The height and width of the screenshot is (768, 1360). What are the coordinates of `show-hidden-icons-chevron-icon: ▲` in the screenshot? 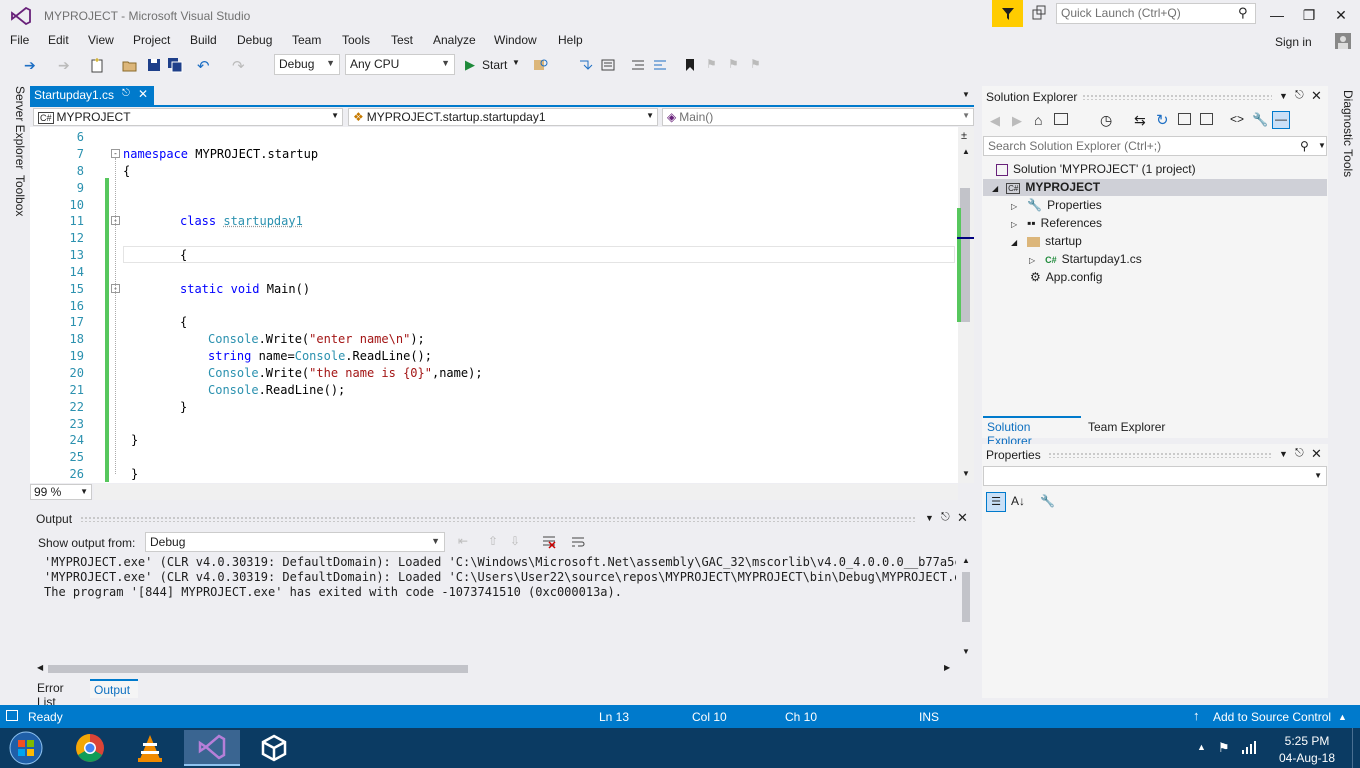 It's located at (1201, 747).